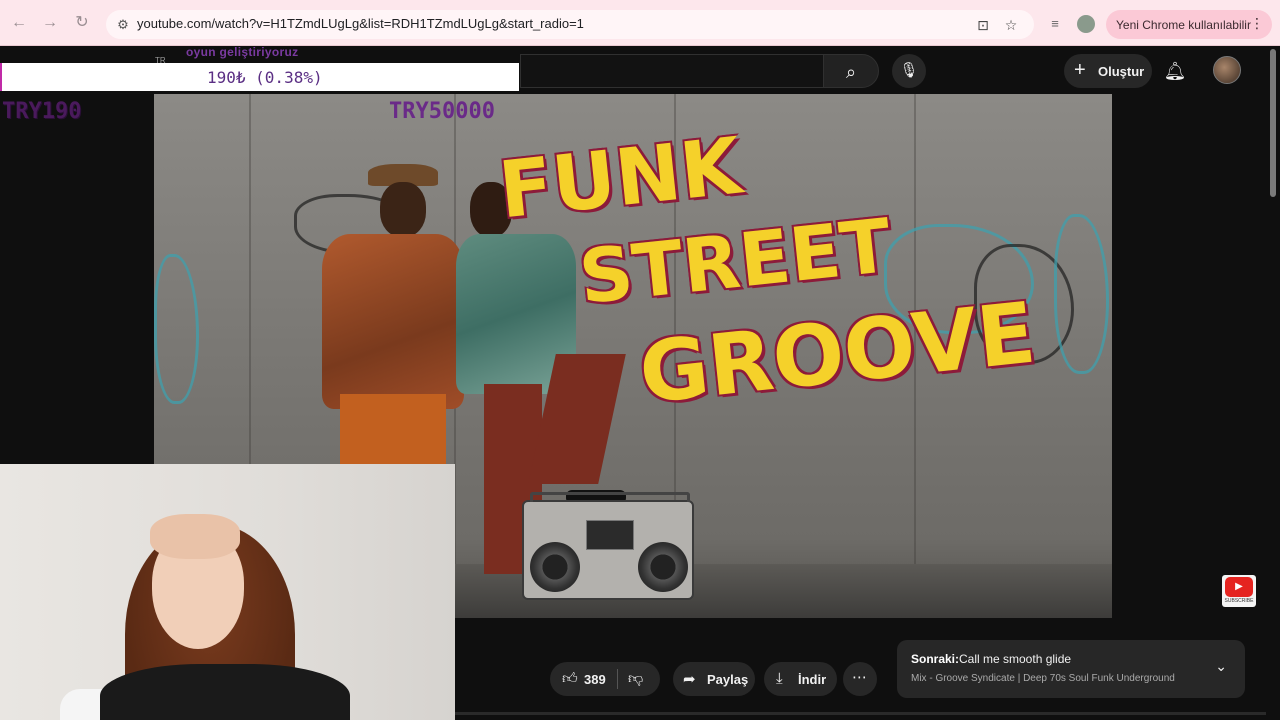  I want to click on like-dislike-group: 👍︎ 389 👎︎, so click(605, 679).